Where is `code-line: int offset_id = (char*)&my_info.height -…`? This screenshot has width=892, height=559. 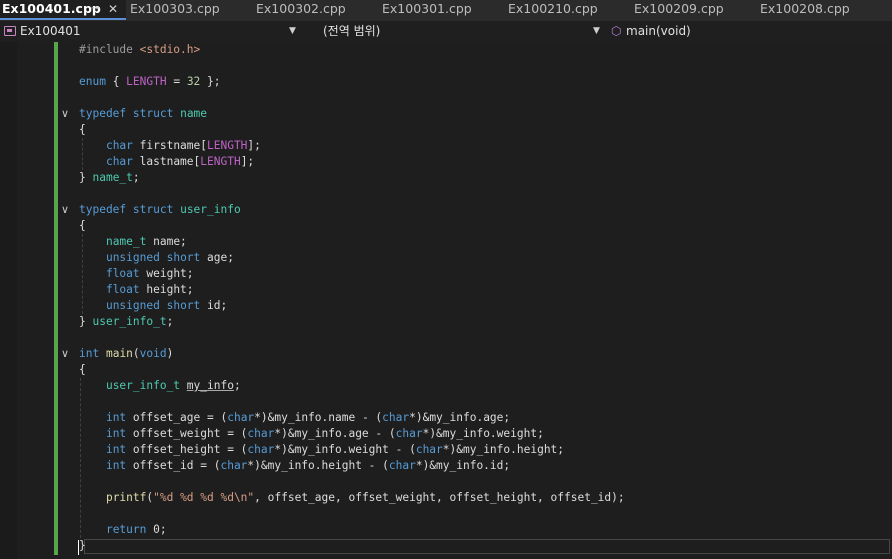
code-line: int offset_id = (char*)&my_info.height -… is located at coordinates (308, 465).